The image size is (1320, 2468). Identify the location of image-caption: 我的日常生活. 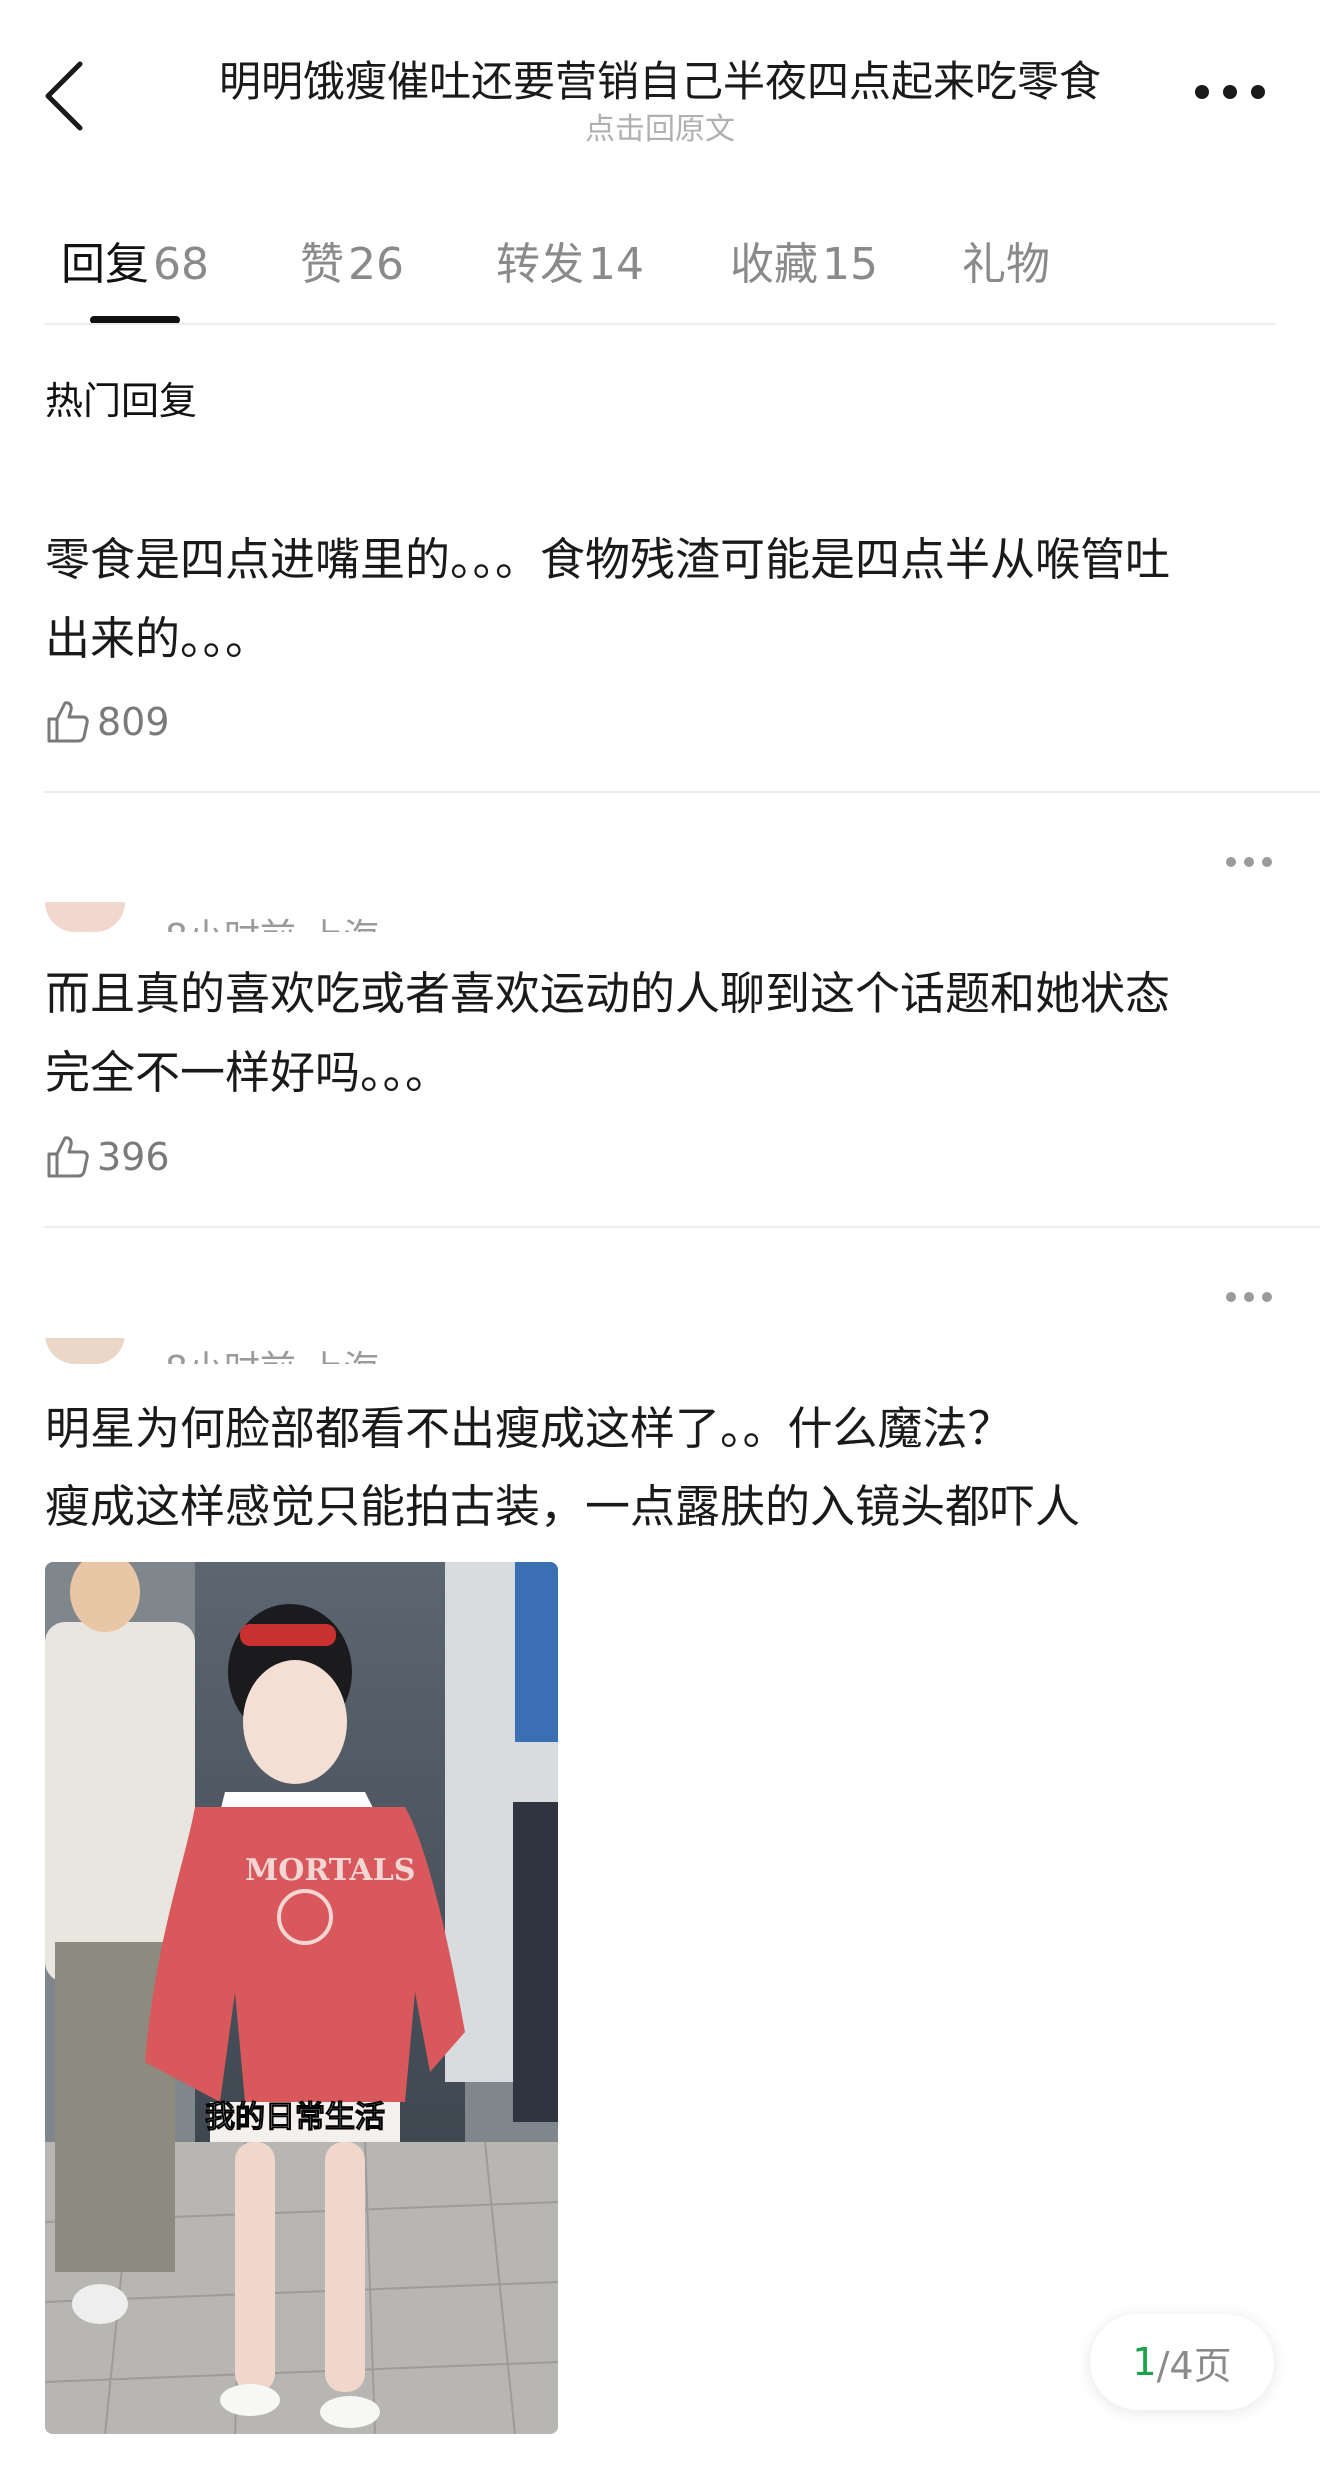
(295, 2117).